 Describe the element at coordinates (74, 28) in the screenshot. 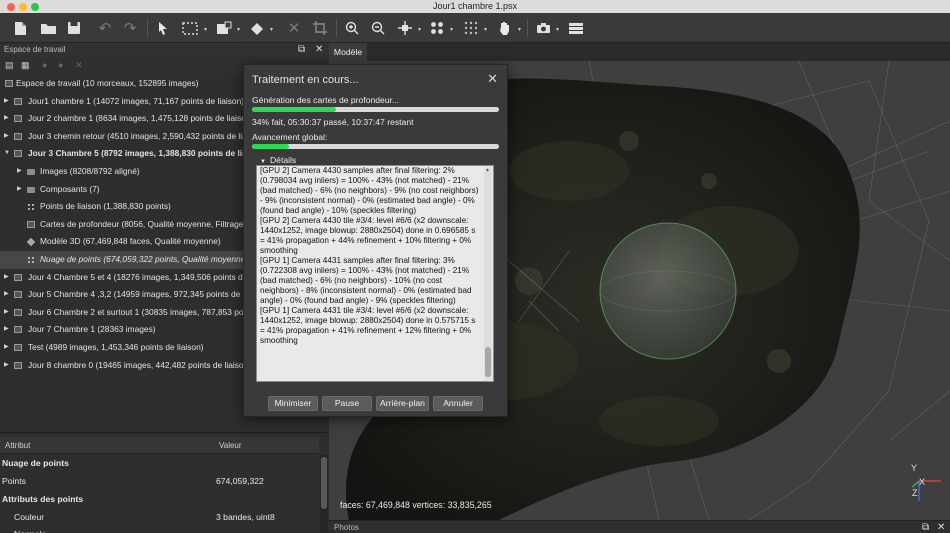

I see `save-icon` at that location.